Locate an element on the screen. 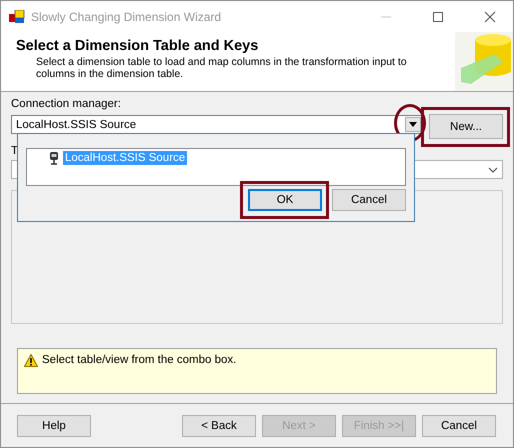  dropdown-button is located at coordinates (413, 124).